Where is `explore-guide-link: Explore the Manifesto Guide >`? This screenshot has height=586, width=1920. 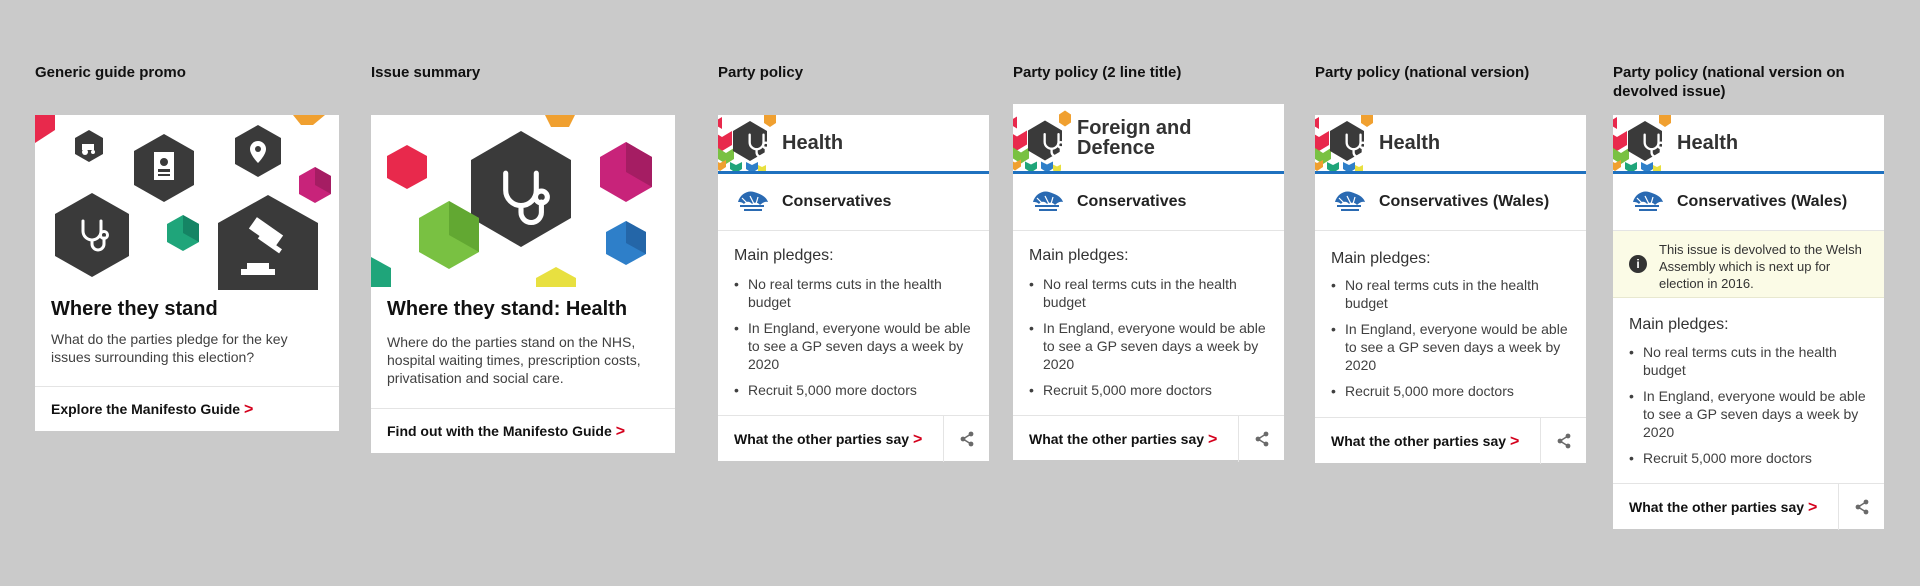
explore-guide-link: Explore the Manifesto Guide > is located at coordinates (187, 408).